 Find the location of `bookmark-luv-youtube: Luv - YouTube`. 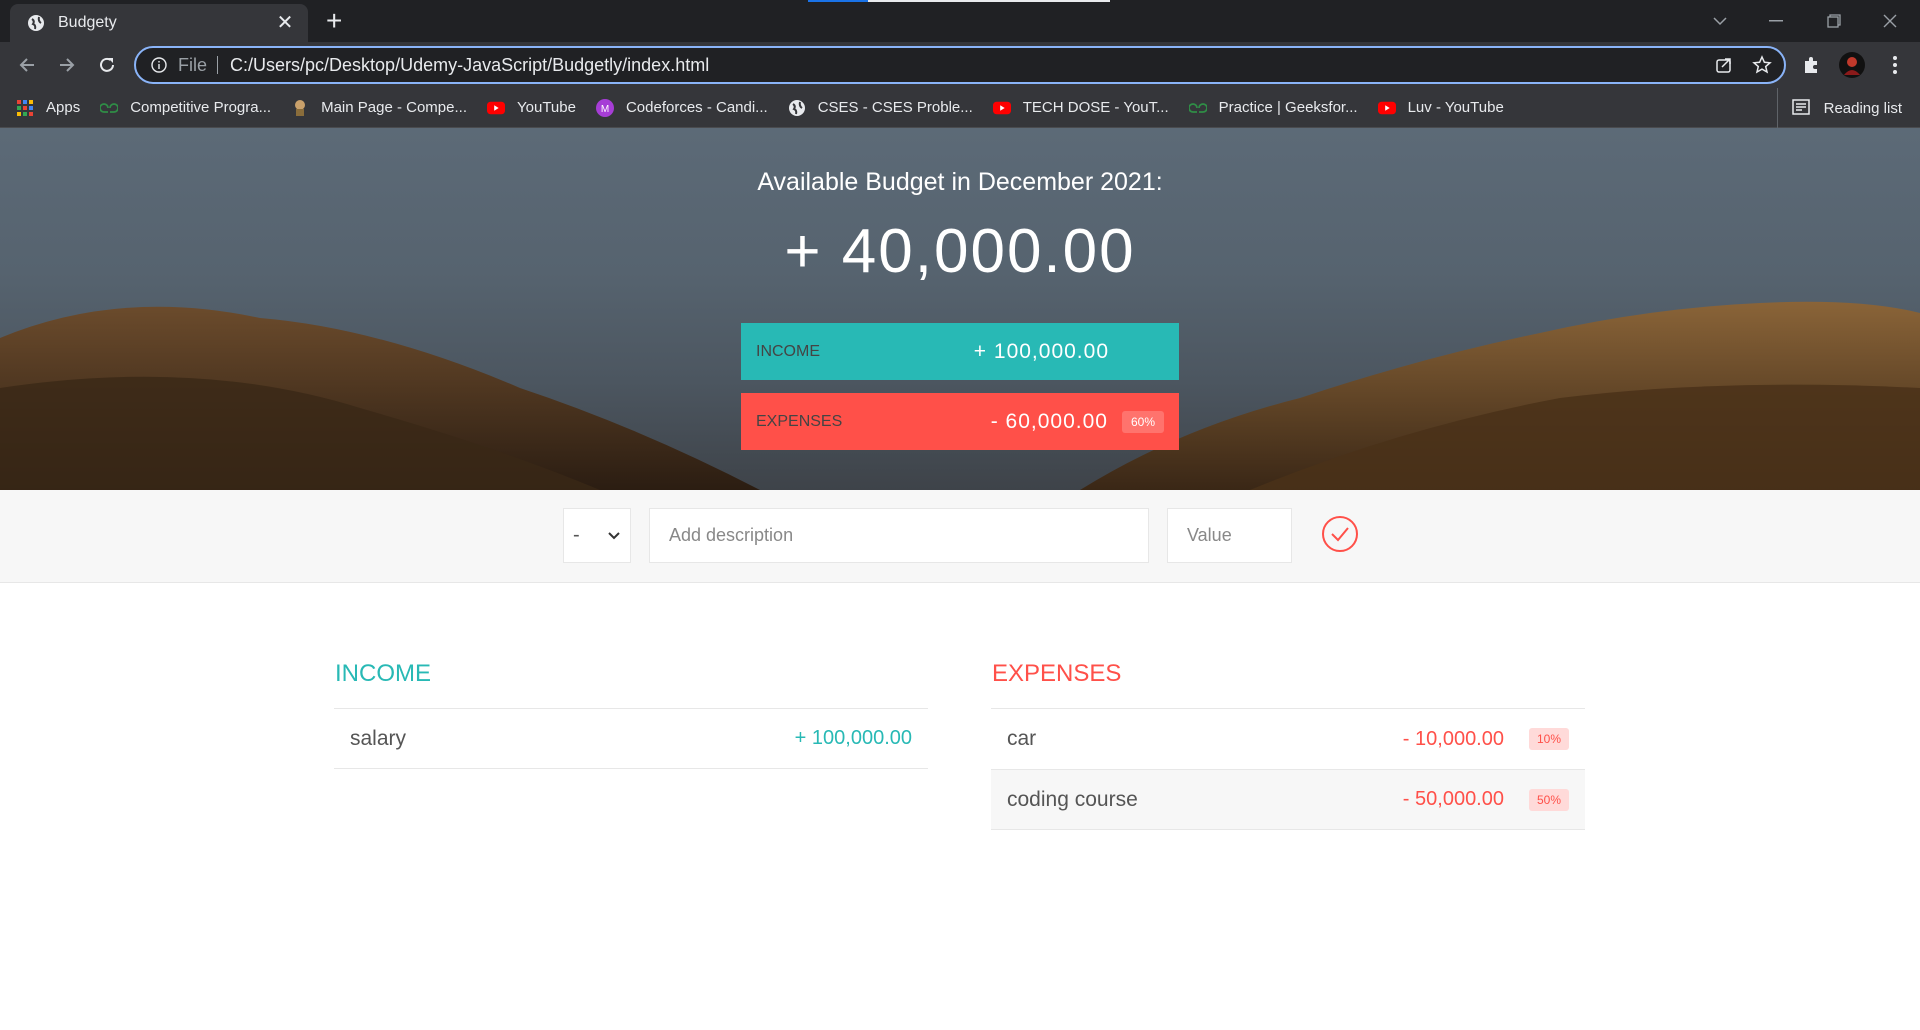

bookmark-luv-youtube: Luv - YouTube is located at coordinates (1440, 108).